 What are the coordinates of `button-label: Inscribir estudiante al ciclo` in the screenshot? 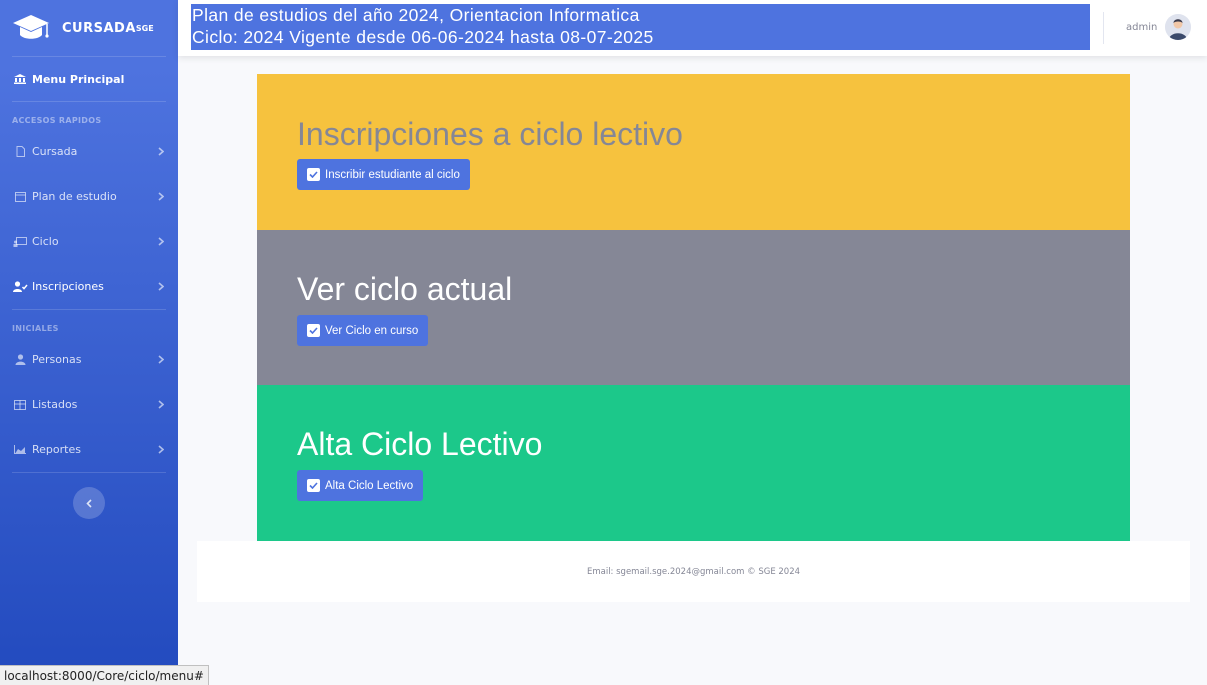 It's located at (392, 174).